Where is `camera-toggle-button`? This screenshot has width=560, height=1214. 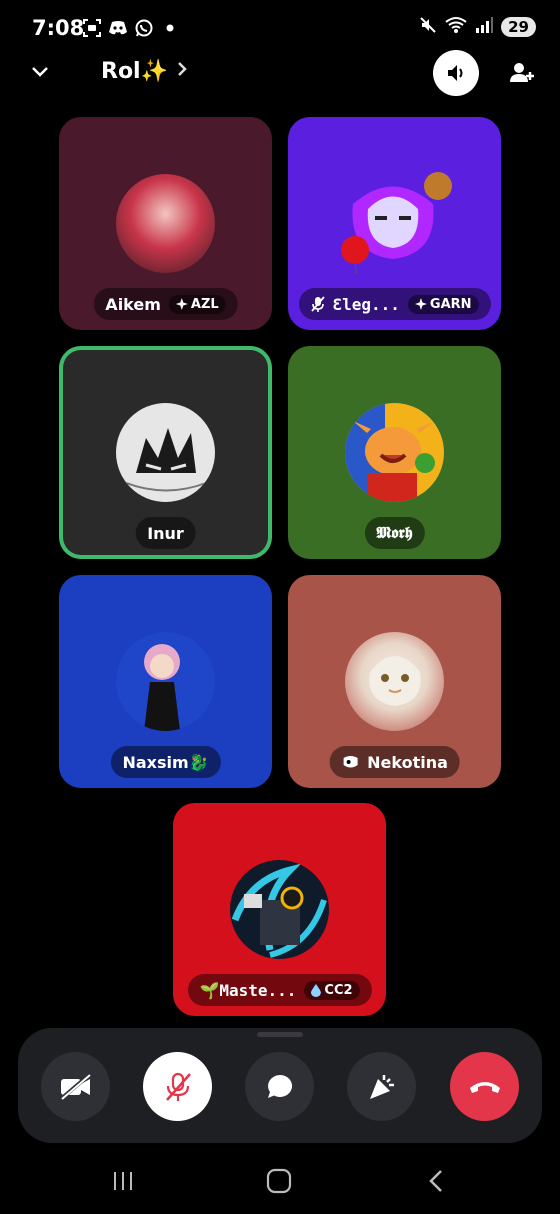 camera-toggle-button is located at coordinates (75, 1086).